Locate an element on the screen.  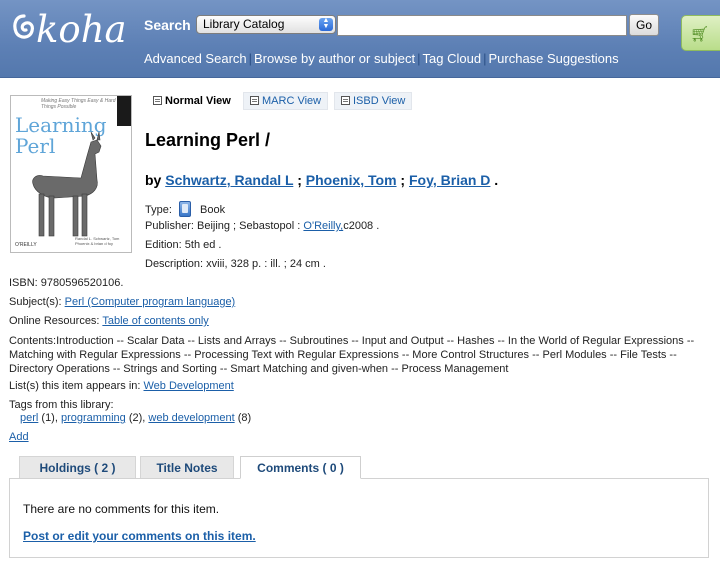
tag-cloud-link: Tag Cloud is located at coordinates (452, 58).